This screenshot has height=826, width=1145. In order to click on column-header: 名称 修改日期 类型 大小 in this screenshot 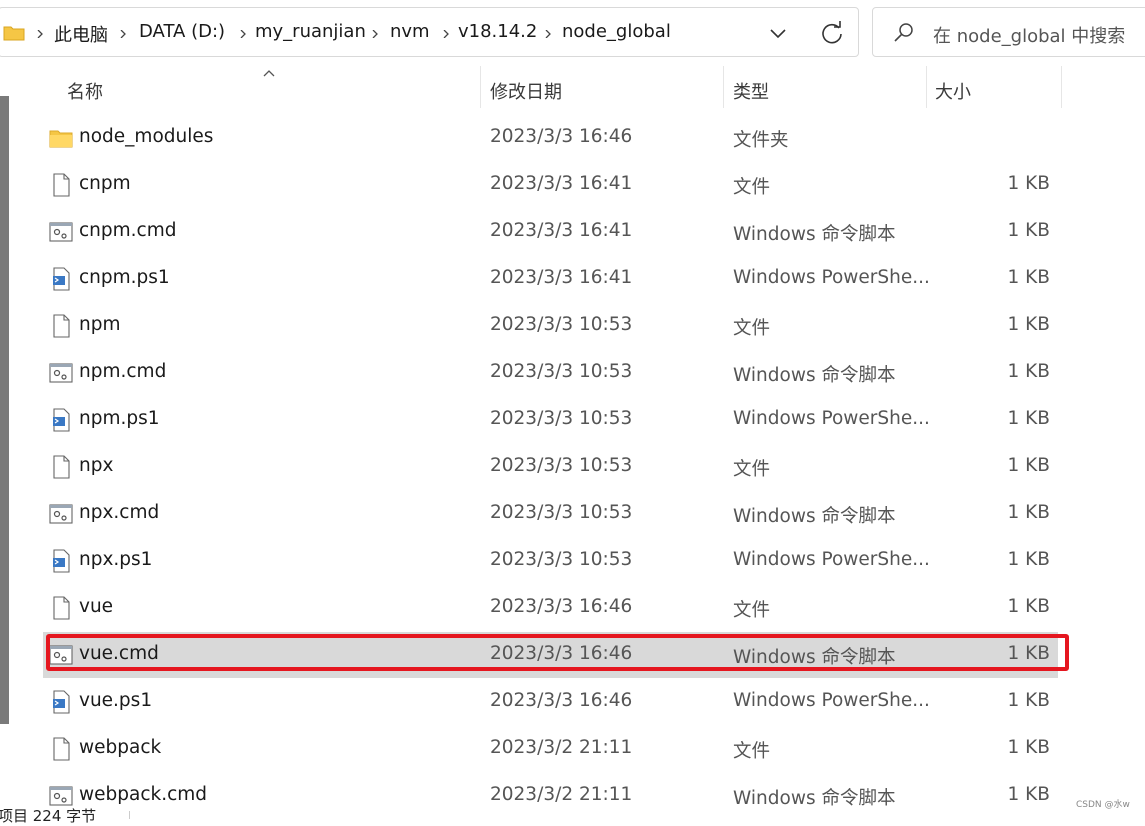, I will do `click(572, 89)`.